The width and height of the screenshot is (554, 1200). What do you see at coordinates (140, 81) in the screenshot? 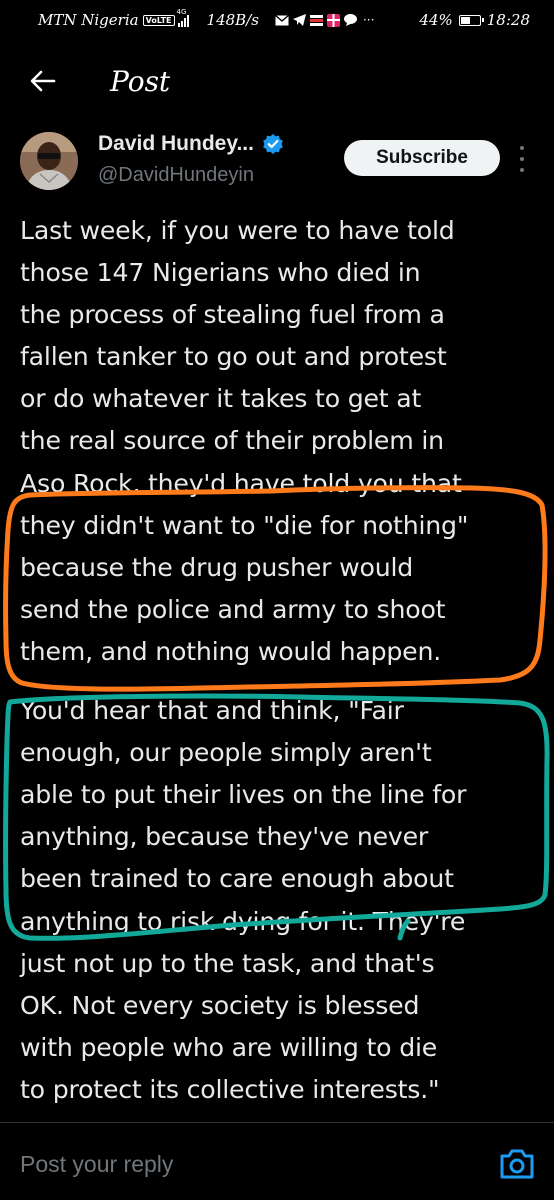
I see `page-title: Post` at bounding box center [140, 81].